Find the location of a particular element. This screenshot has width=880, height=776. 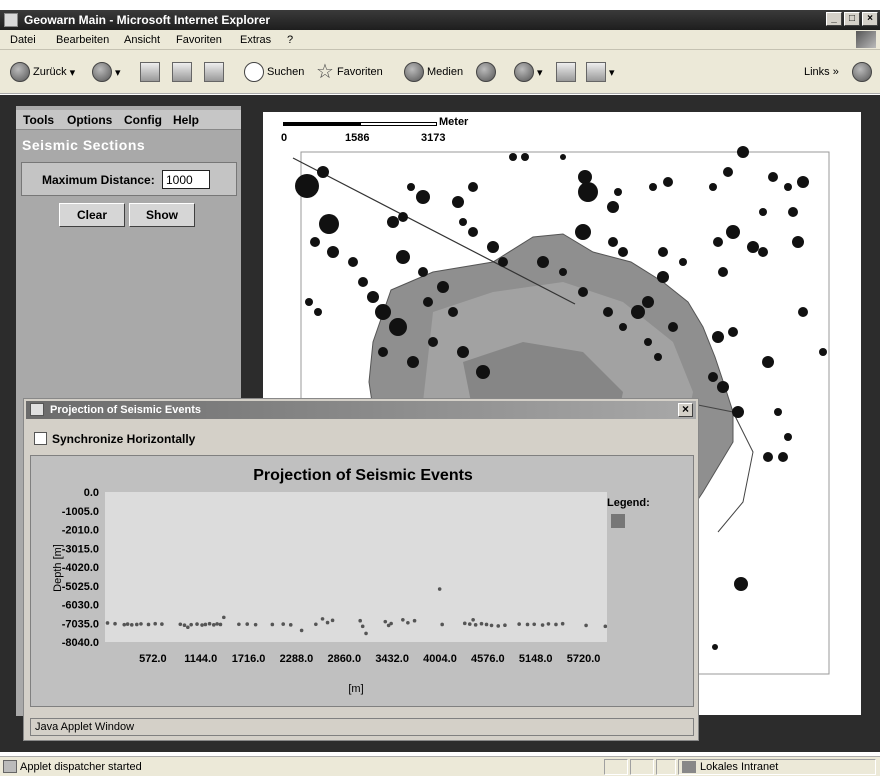

menu-extras: Extras is located at coordinates (255, 40).